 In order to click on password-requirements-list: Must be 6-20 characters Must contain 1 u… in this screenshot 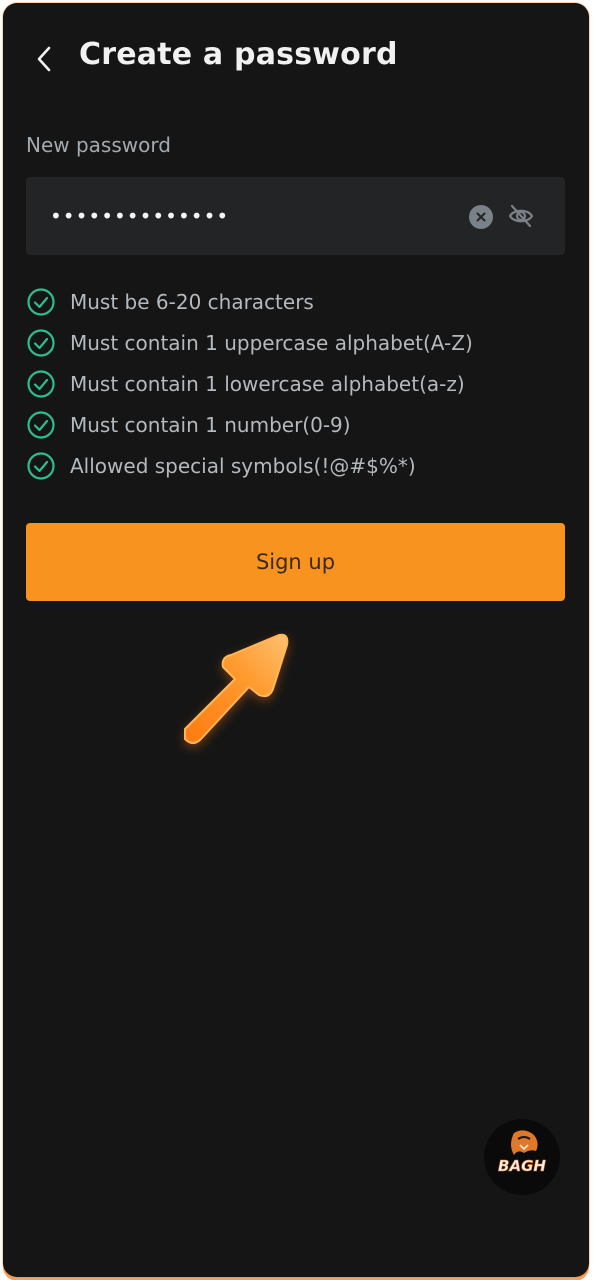, I will do `click(249, 383)`.